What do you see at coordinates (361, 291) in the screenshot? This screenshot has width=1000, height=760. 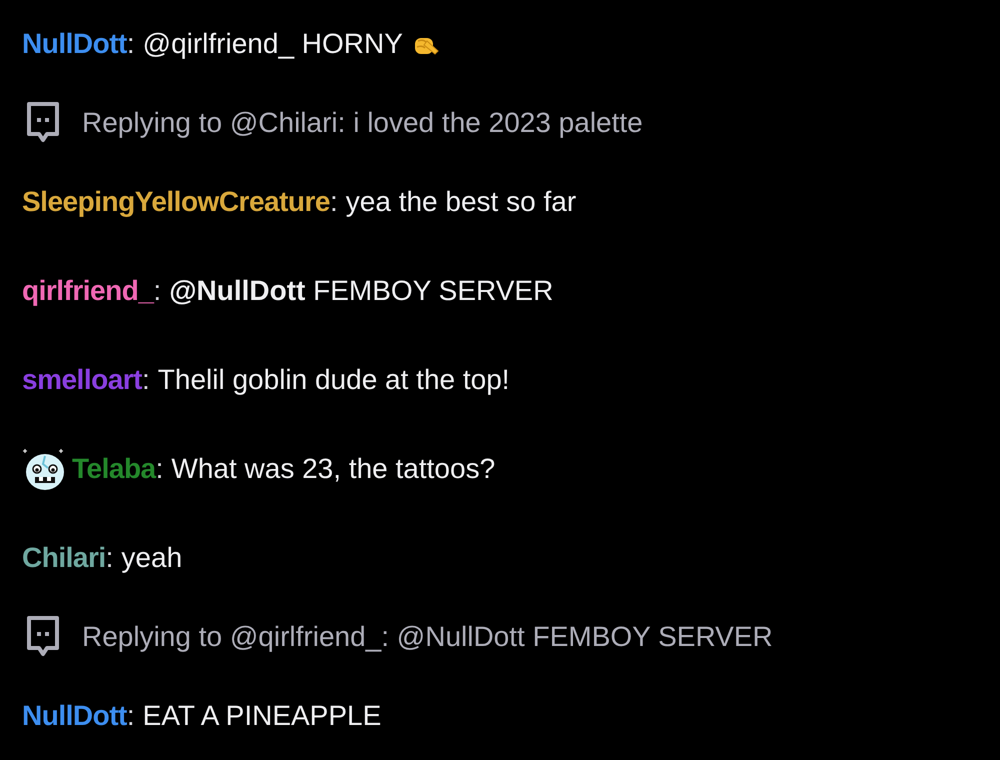 I see `message-text: @NullDott FEMBOY SERVER` at bounding box center [361, 291].